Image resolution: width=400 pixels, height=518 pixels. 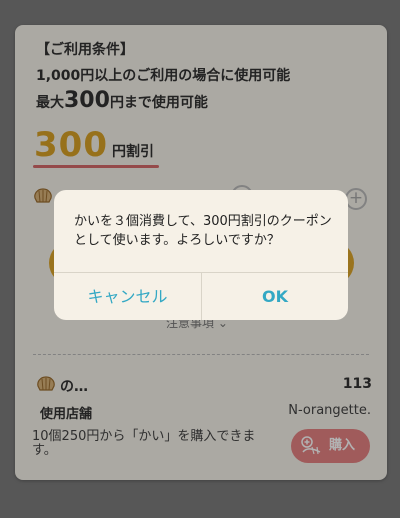 What do you see at coordinates (275, 296) in the screenshot?
I see `ok-button: OK` at bounding box center [275, 296].